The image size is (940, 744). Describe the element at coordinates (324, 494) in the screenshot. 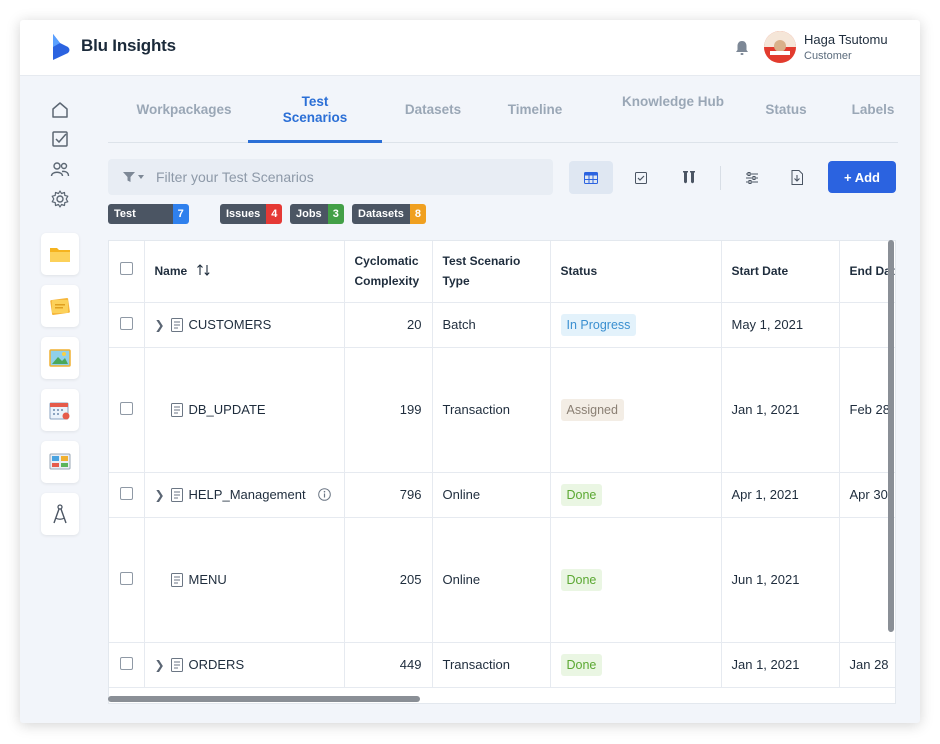

I see `info-icon` at that location.